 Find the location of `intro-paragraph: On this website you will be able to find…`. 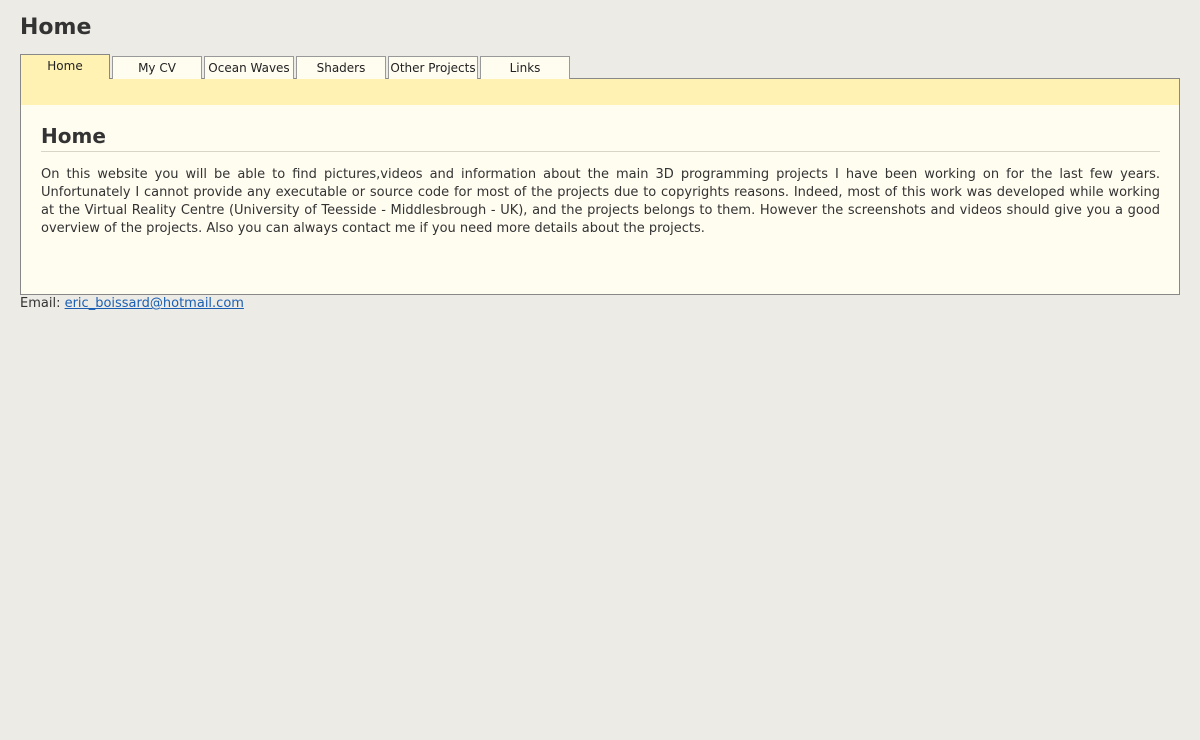

intro-paragraph: On this website you will be able to find… is located at coordinates (600, 201).